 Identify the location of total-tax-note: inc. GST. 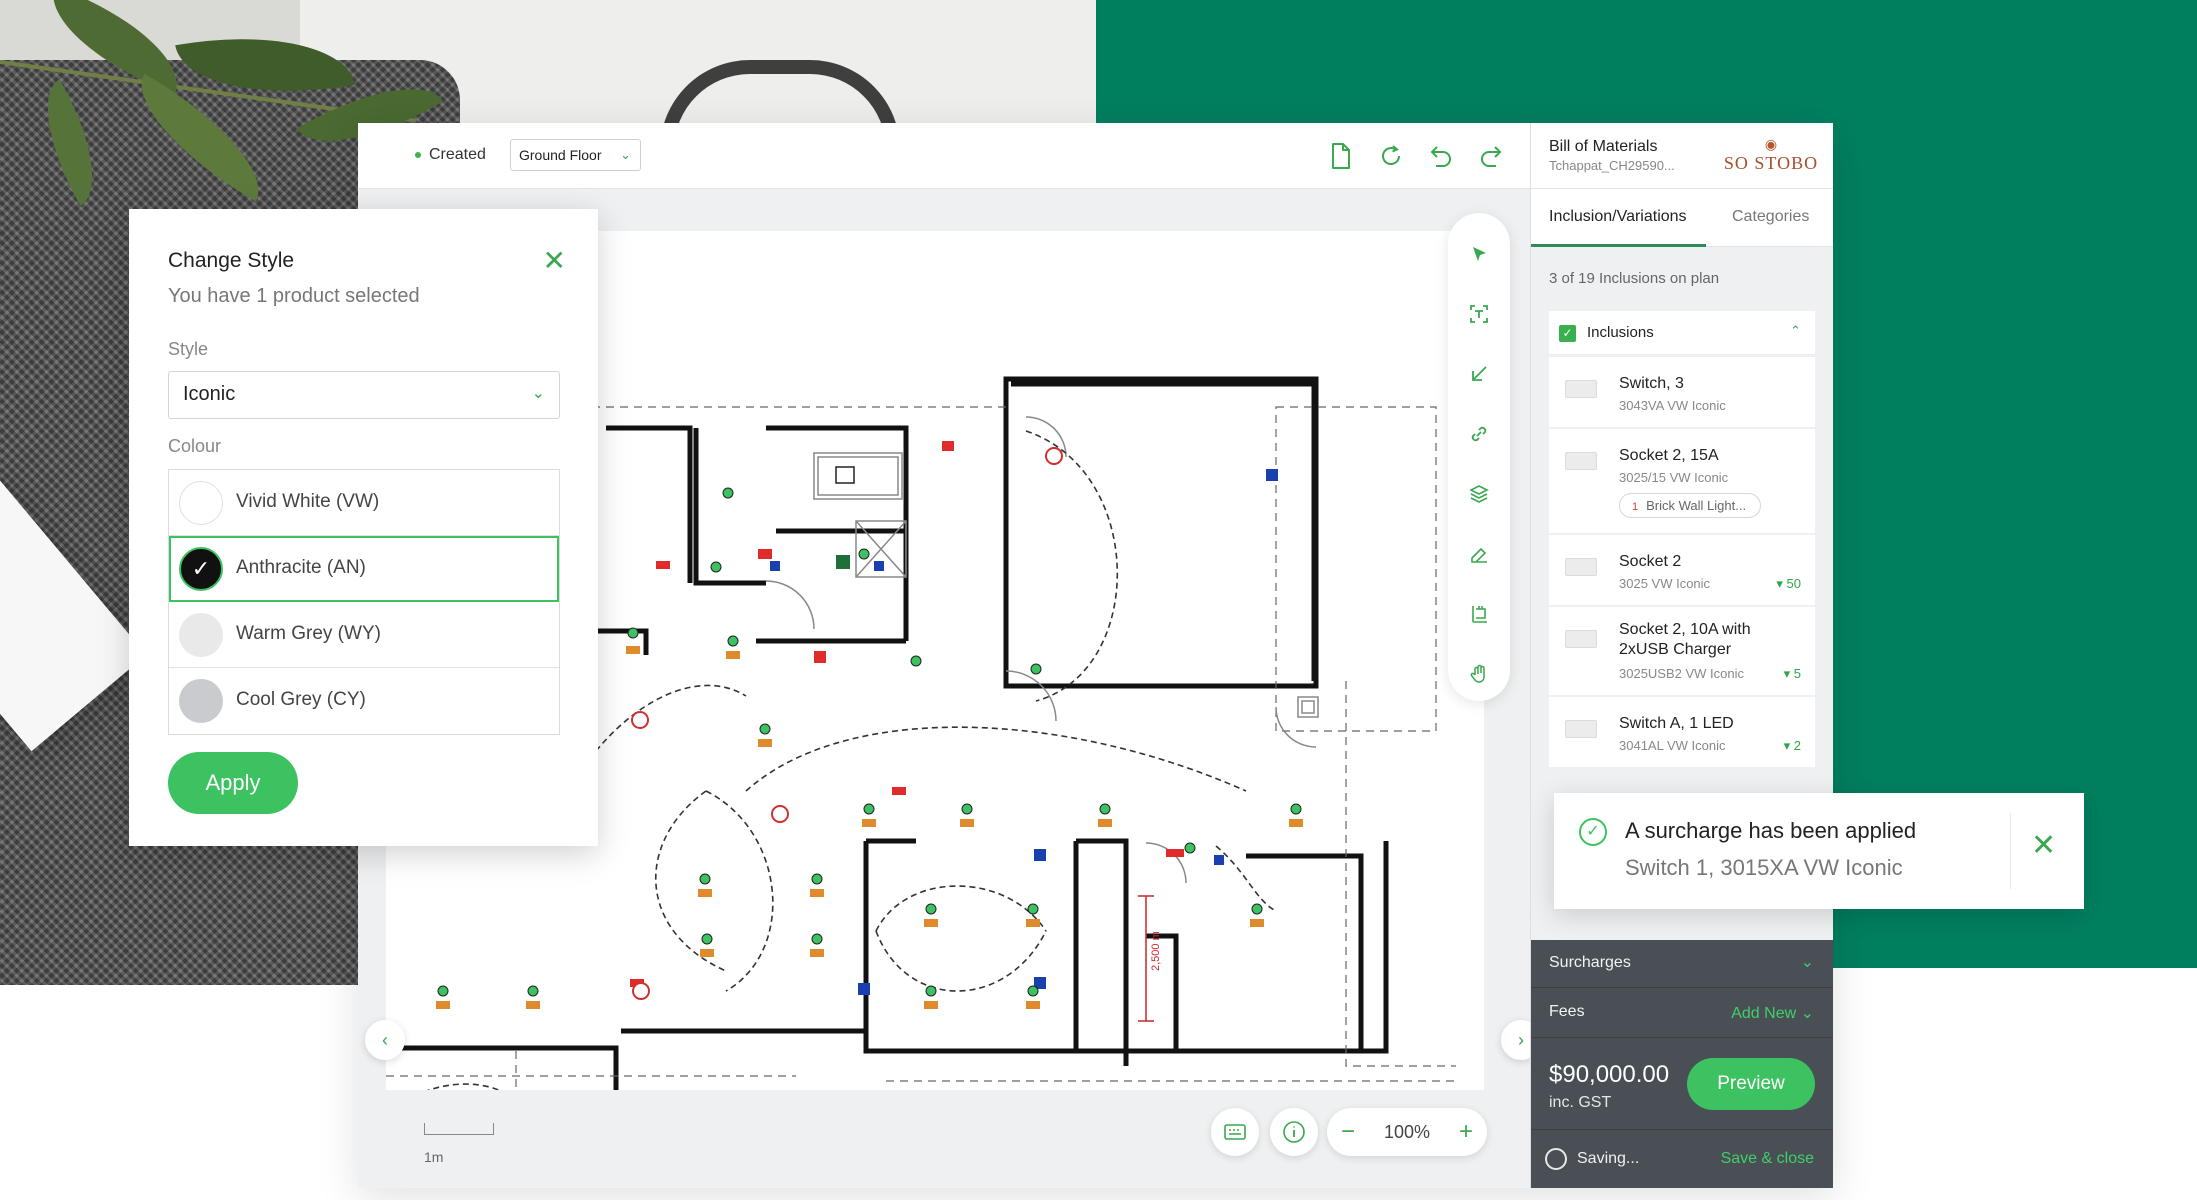
(1580, 1102).